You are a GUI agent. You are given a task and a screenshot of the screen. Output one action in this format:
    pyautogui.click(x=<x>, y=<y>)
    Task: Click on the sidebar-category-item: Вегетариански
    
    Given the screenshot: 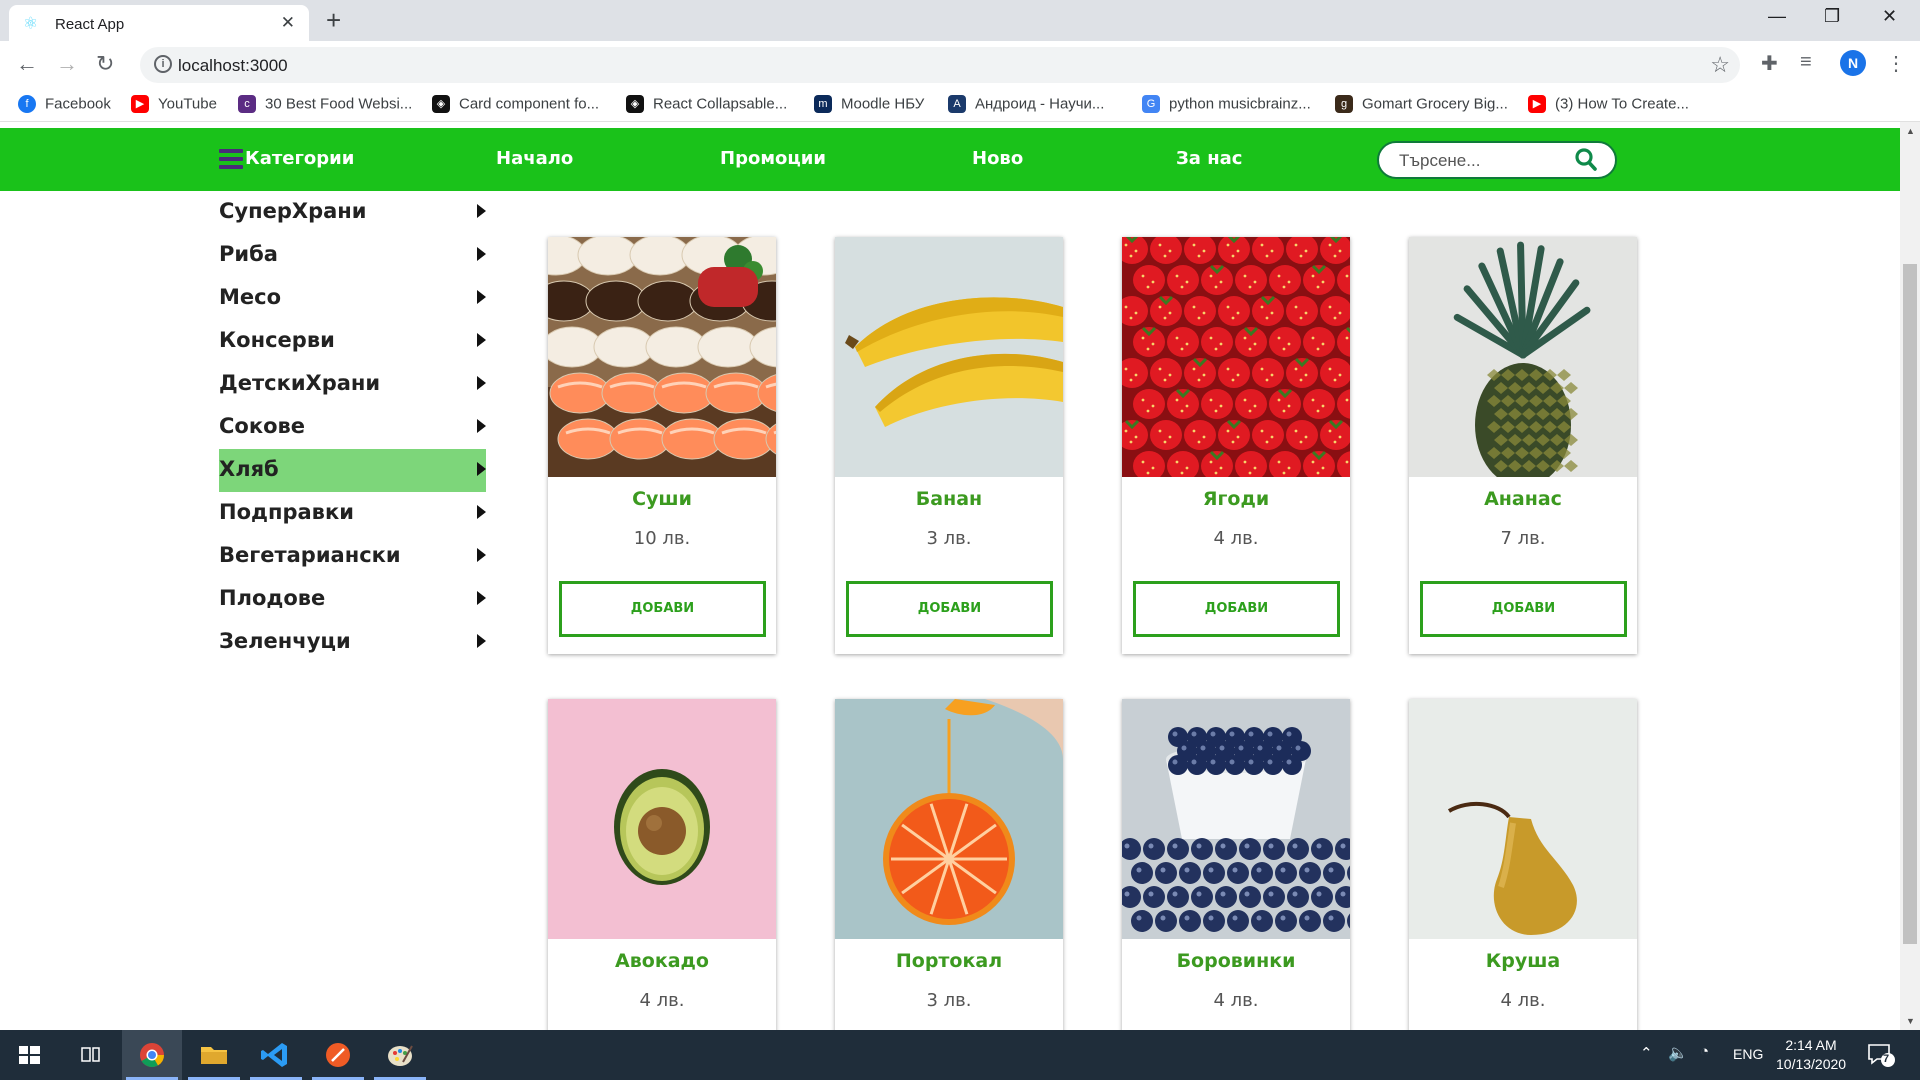 What is the action you would take?
    pyautogui.click(x=352, y=556)
    